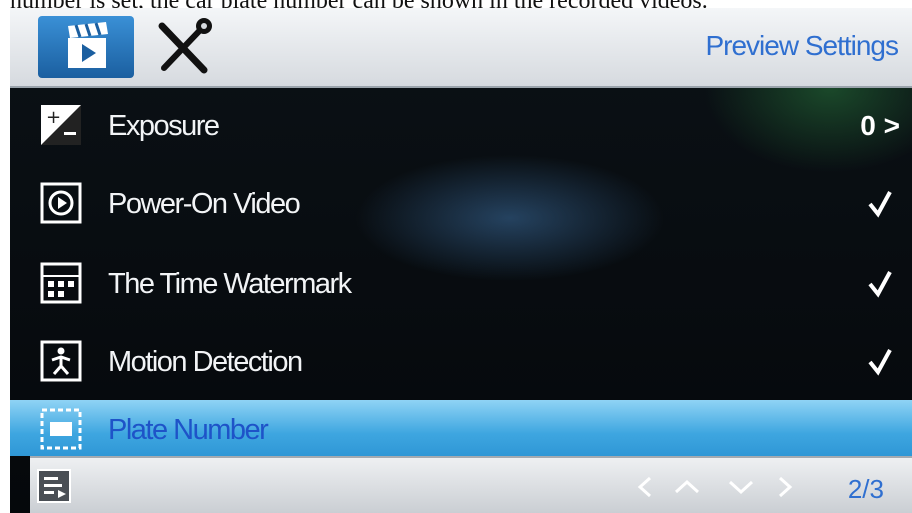  Describe the element at coordinates (741, 487) in the screenshot. I see `nav-down-button` at that location.